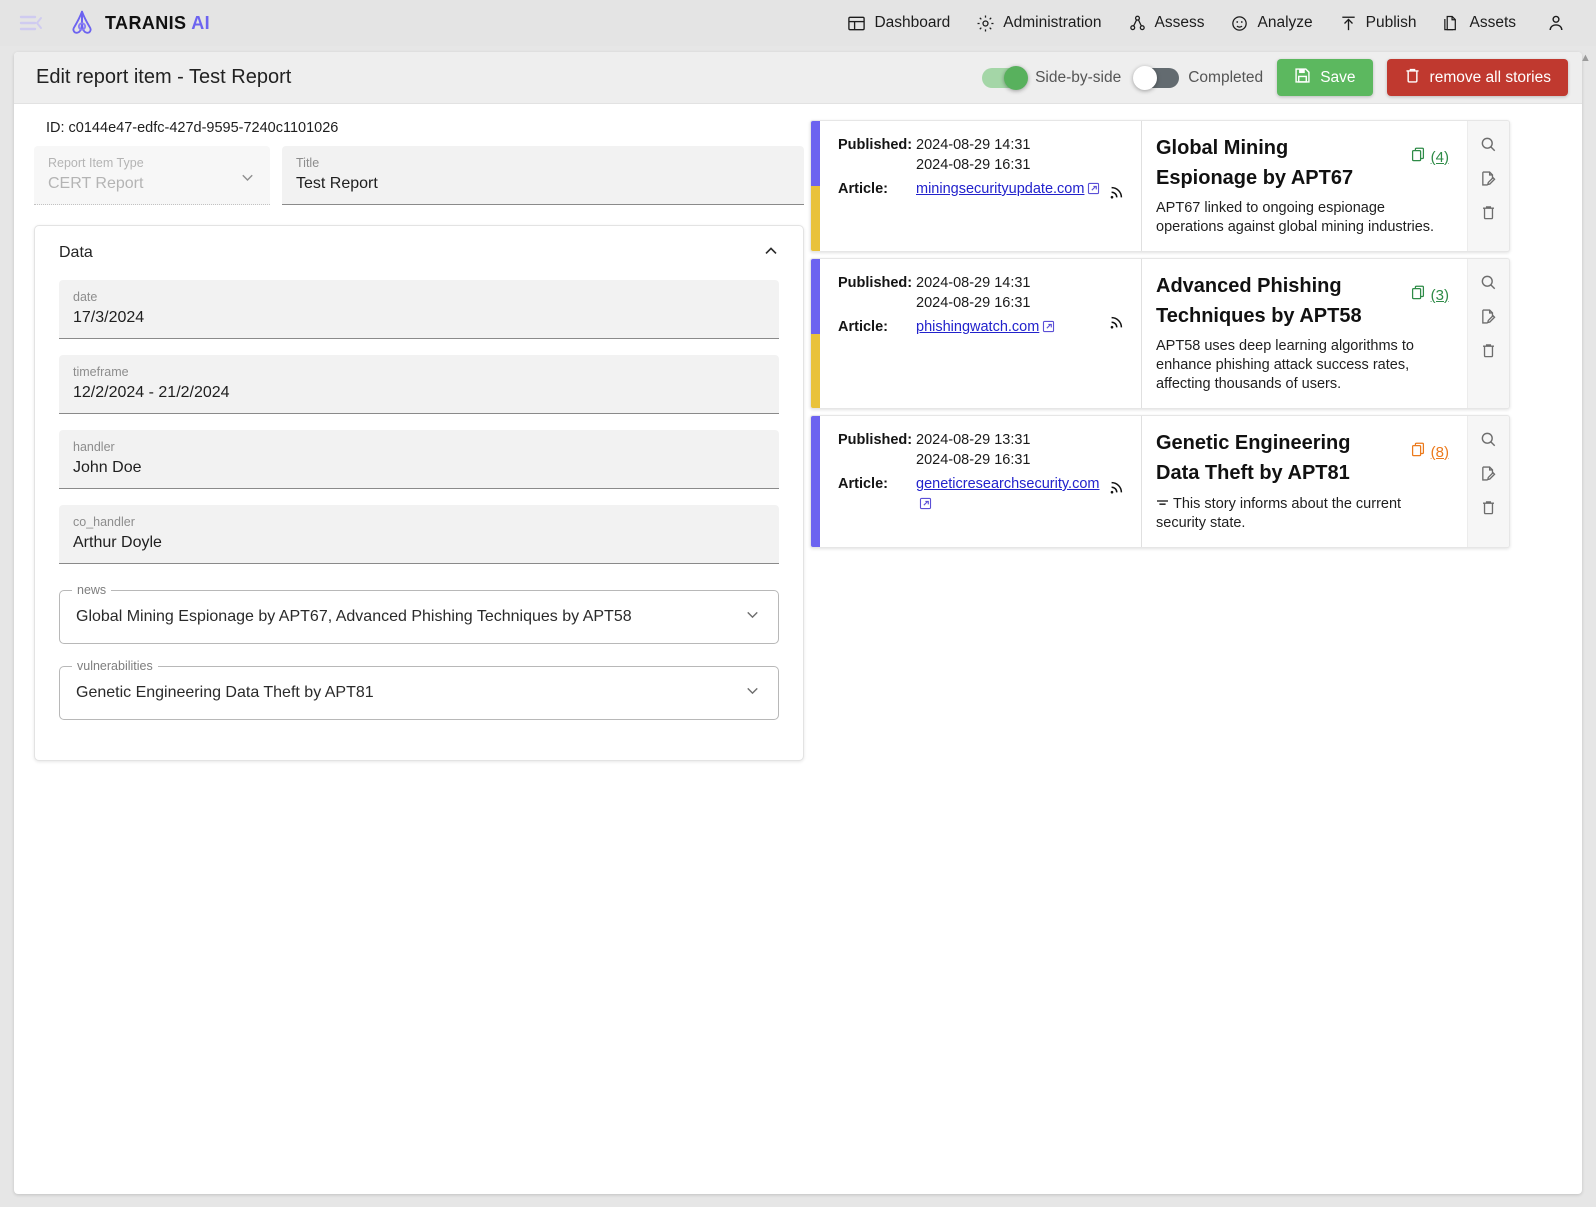  I want to click on field-value: 17/3/2024, so click(109, 317).